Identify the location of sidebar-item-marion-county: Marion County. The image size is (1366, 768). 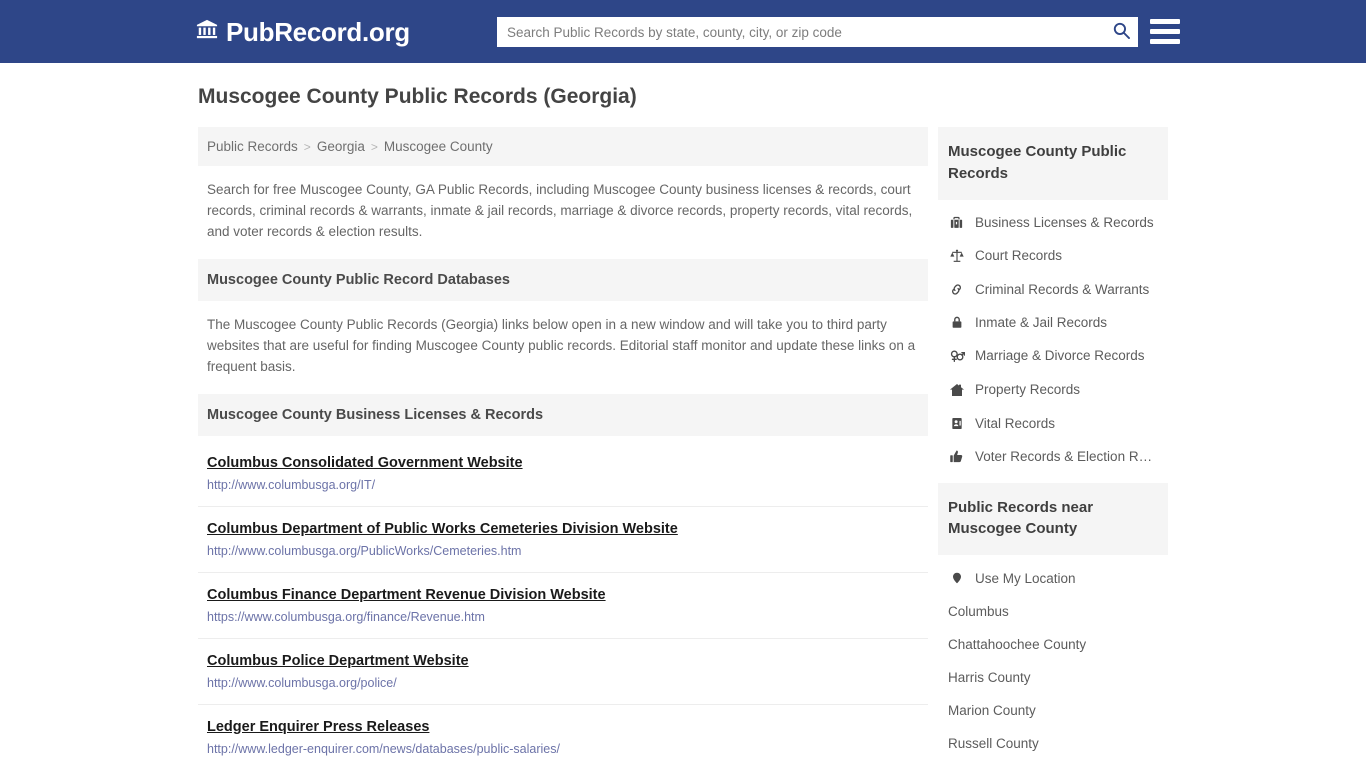
(1053, 710).